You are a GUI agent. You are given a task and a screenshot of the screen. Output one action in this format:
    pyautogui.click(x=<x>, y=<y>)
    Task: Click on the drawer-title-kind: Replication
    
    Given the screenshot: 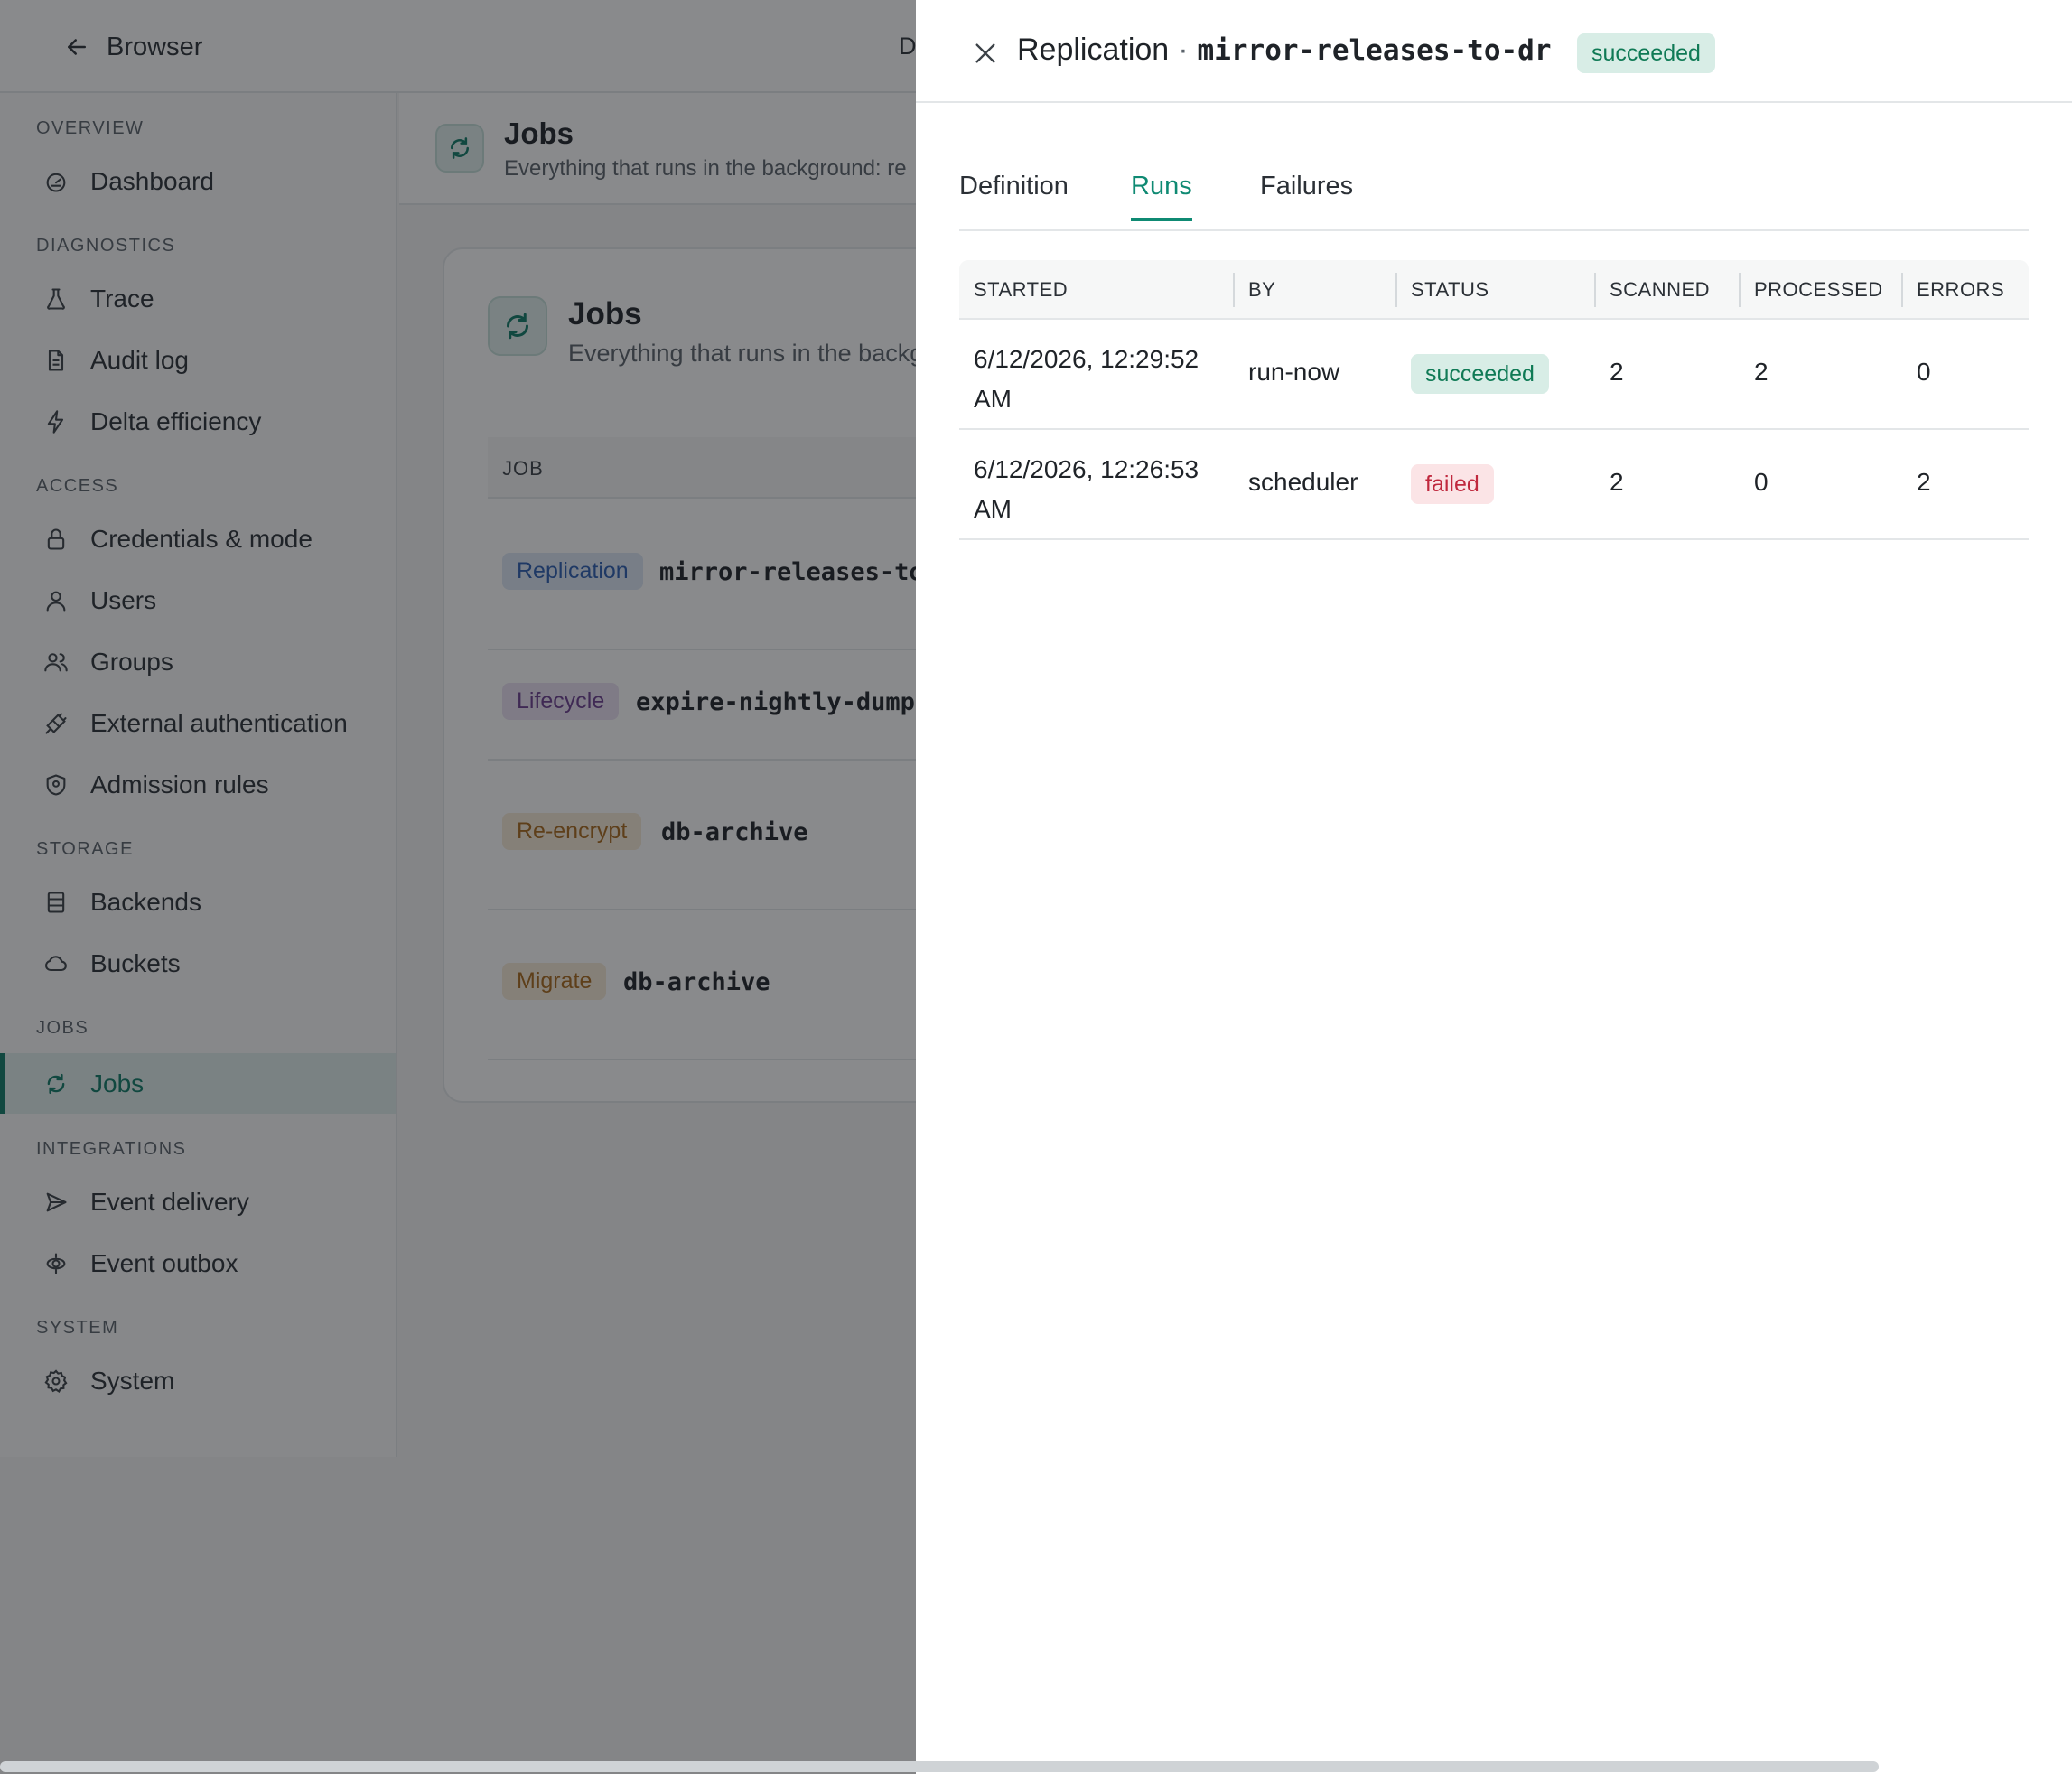 What is the action you would take?
    pyautogui.click(x=1094, y=50)
    